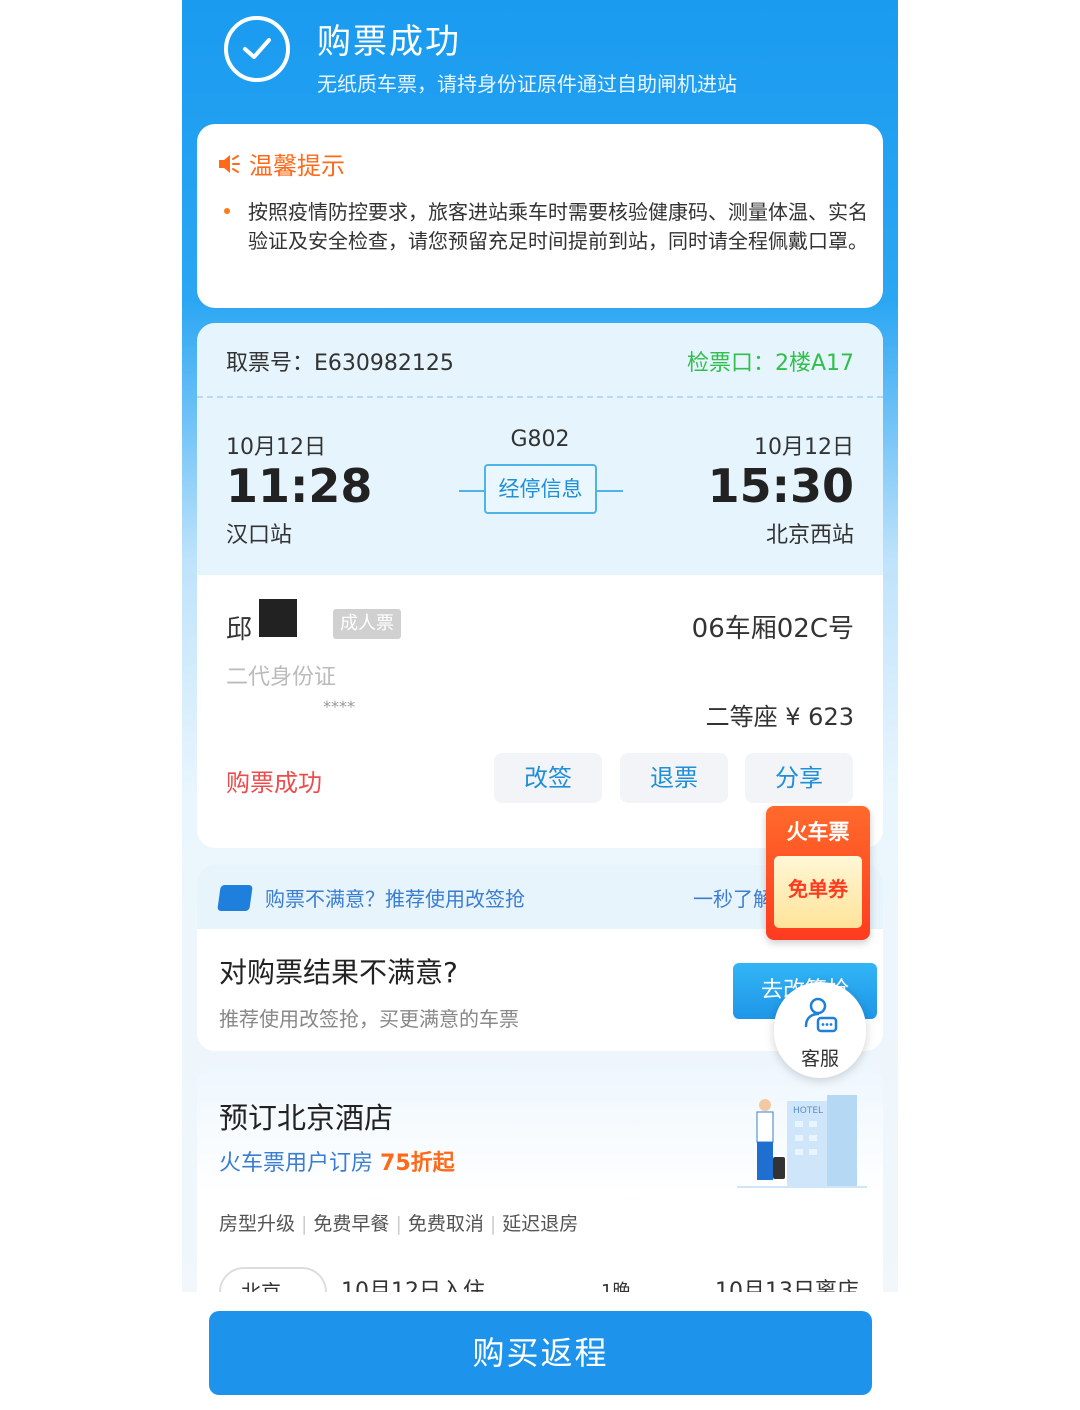 This screenshot has width=1080, height=1410. What do you see at coordinates (340, 363) in the screenshot?
I see `pickup-number: 取票号：E630982125` at bounding box center [340, 363].